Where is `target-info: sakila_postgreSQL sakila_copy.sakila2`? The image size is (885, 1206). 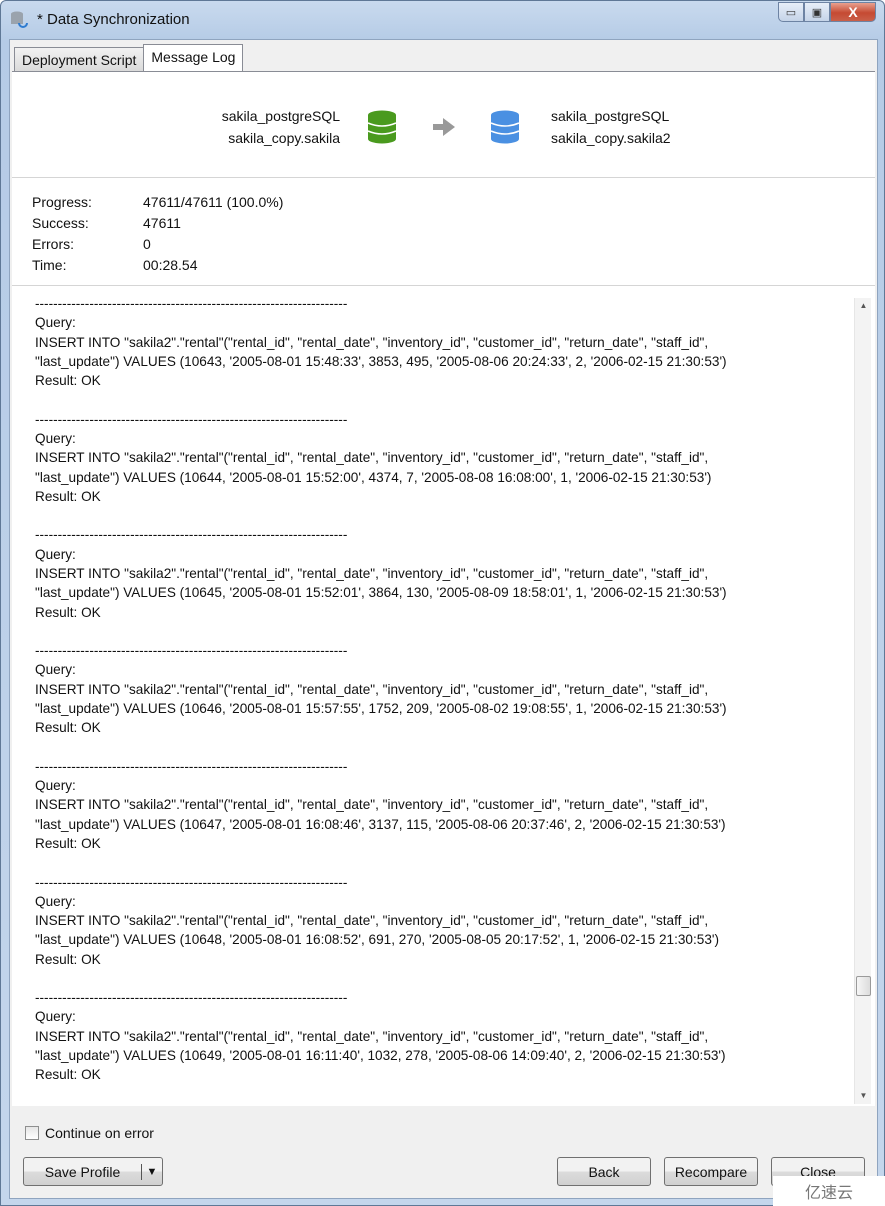 target-info: sakila_postgreSQL sakila_copy.sakila2 is located at coordinates (611, 127).